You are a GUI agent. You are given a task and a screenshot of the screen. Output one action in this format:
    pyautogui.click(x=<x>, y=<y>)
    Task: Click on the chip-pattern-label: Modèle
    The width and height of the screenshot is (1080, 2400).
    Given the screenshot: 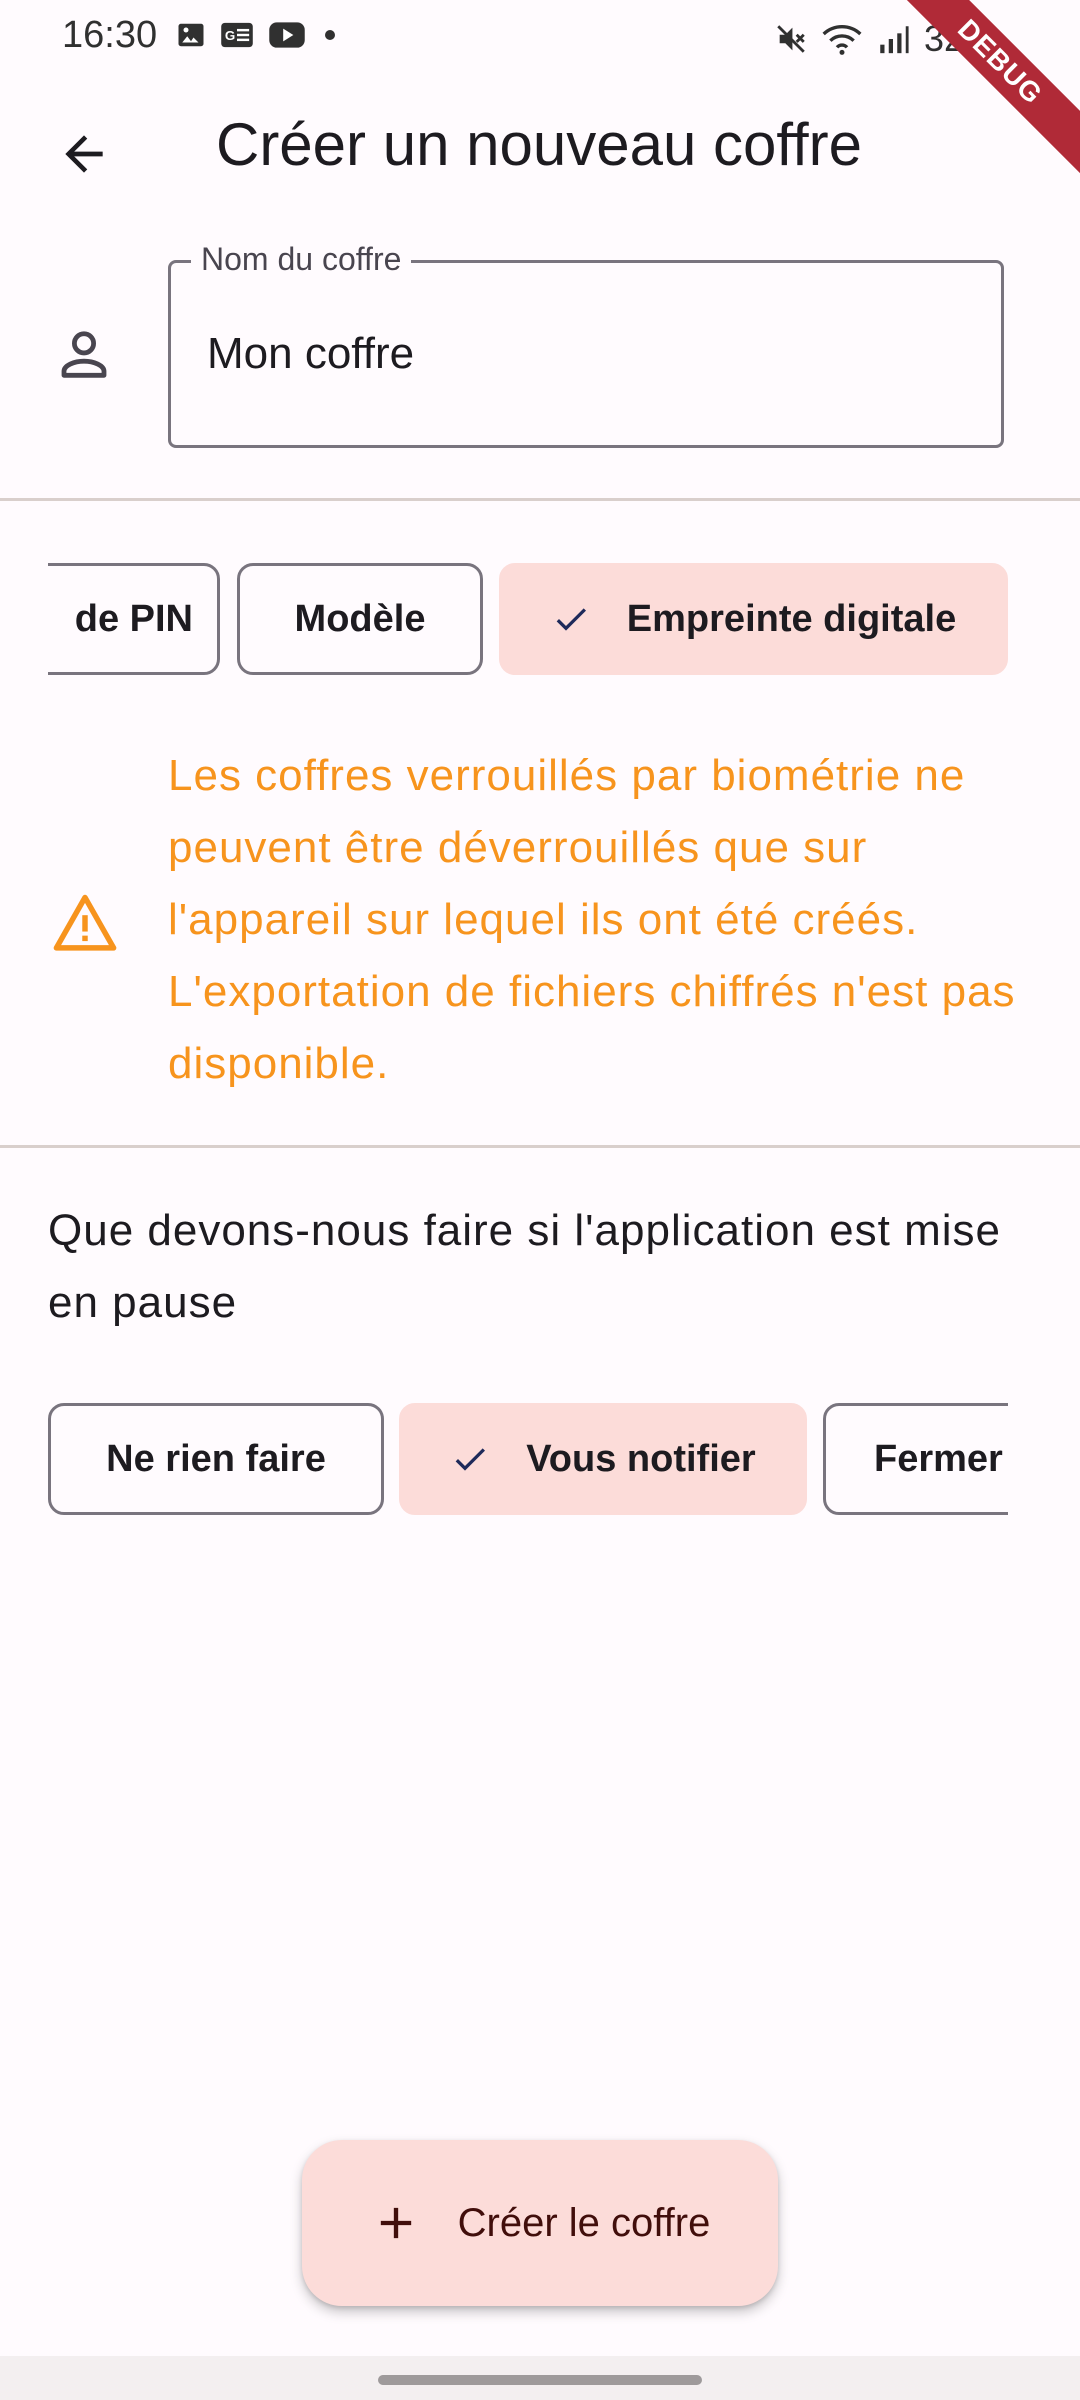 What is the action you would take?
    pyautogui.click(x=360, y=618)
    